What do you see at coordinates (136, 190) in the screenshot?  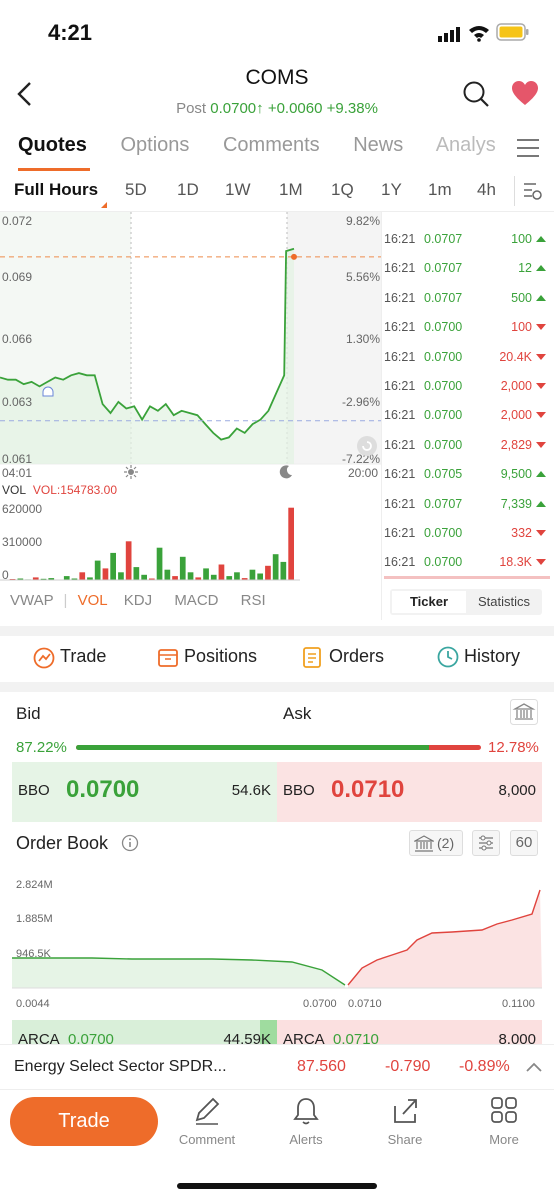 I see `range-5d: 5D` at bounding box center [136, 190].